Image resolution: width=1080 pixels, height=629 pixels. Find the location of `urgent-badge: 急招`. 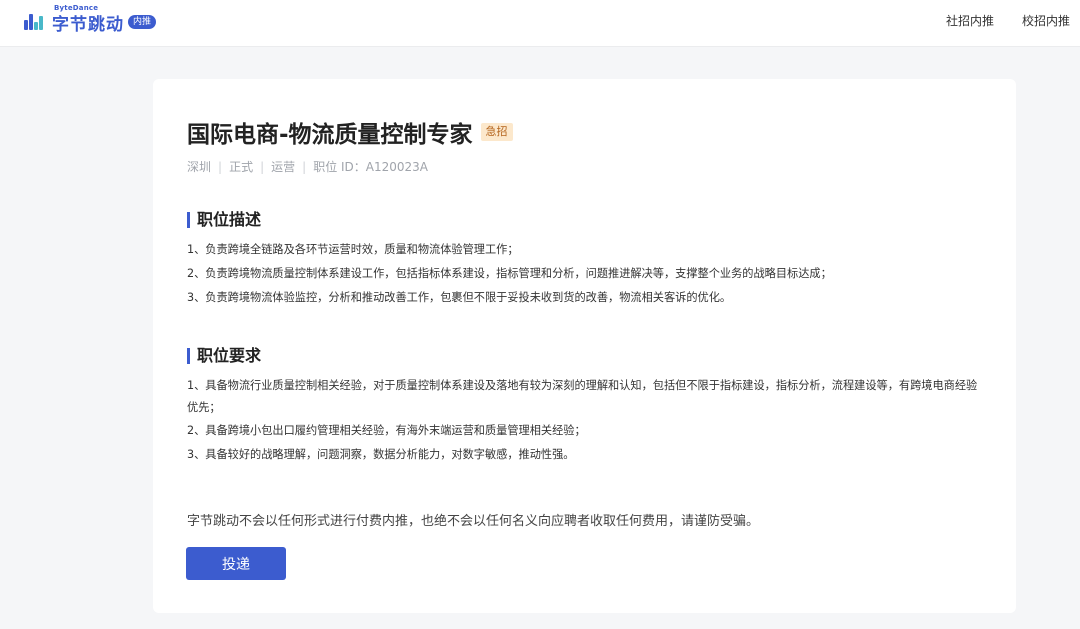

urgent-badge: 急招 is located at coordinates (496, 132).